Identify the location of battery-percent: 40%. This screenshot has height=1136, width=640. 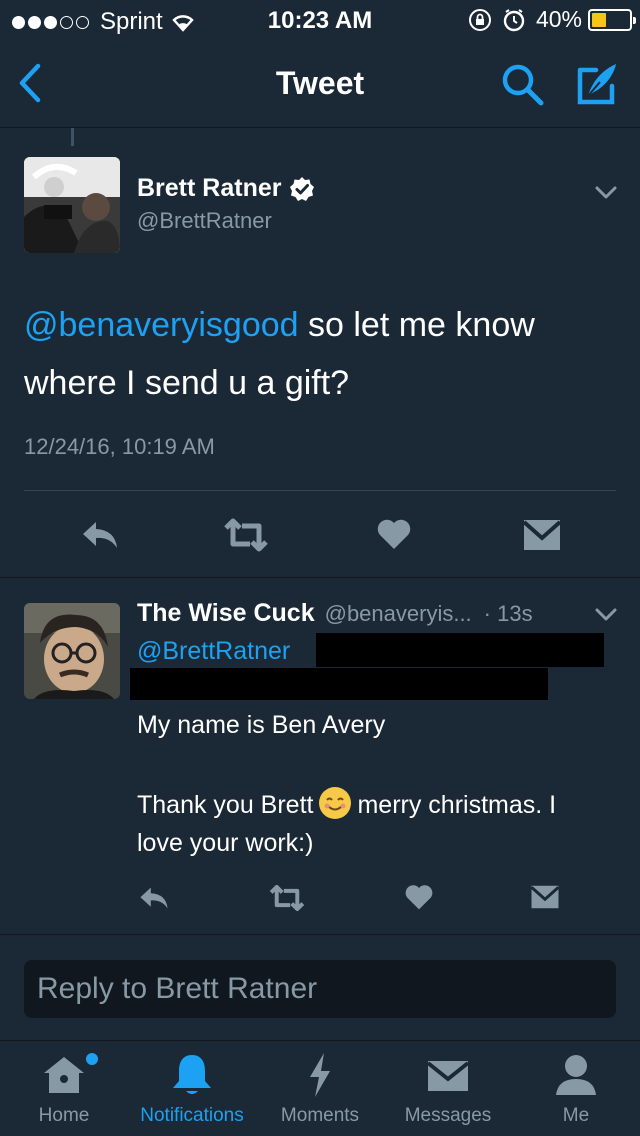
(558, 19).